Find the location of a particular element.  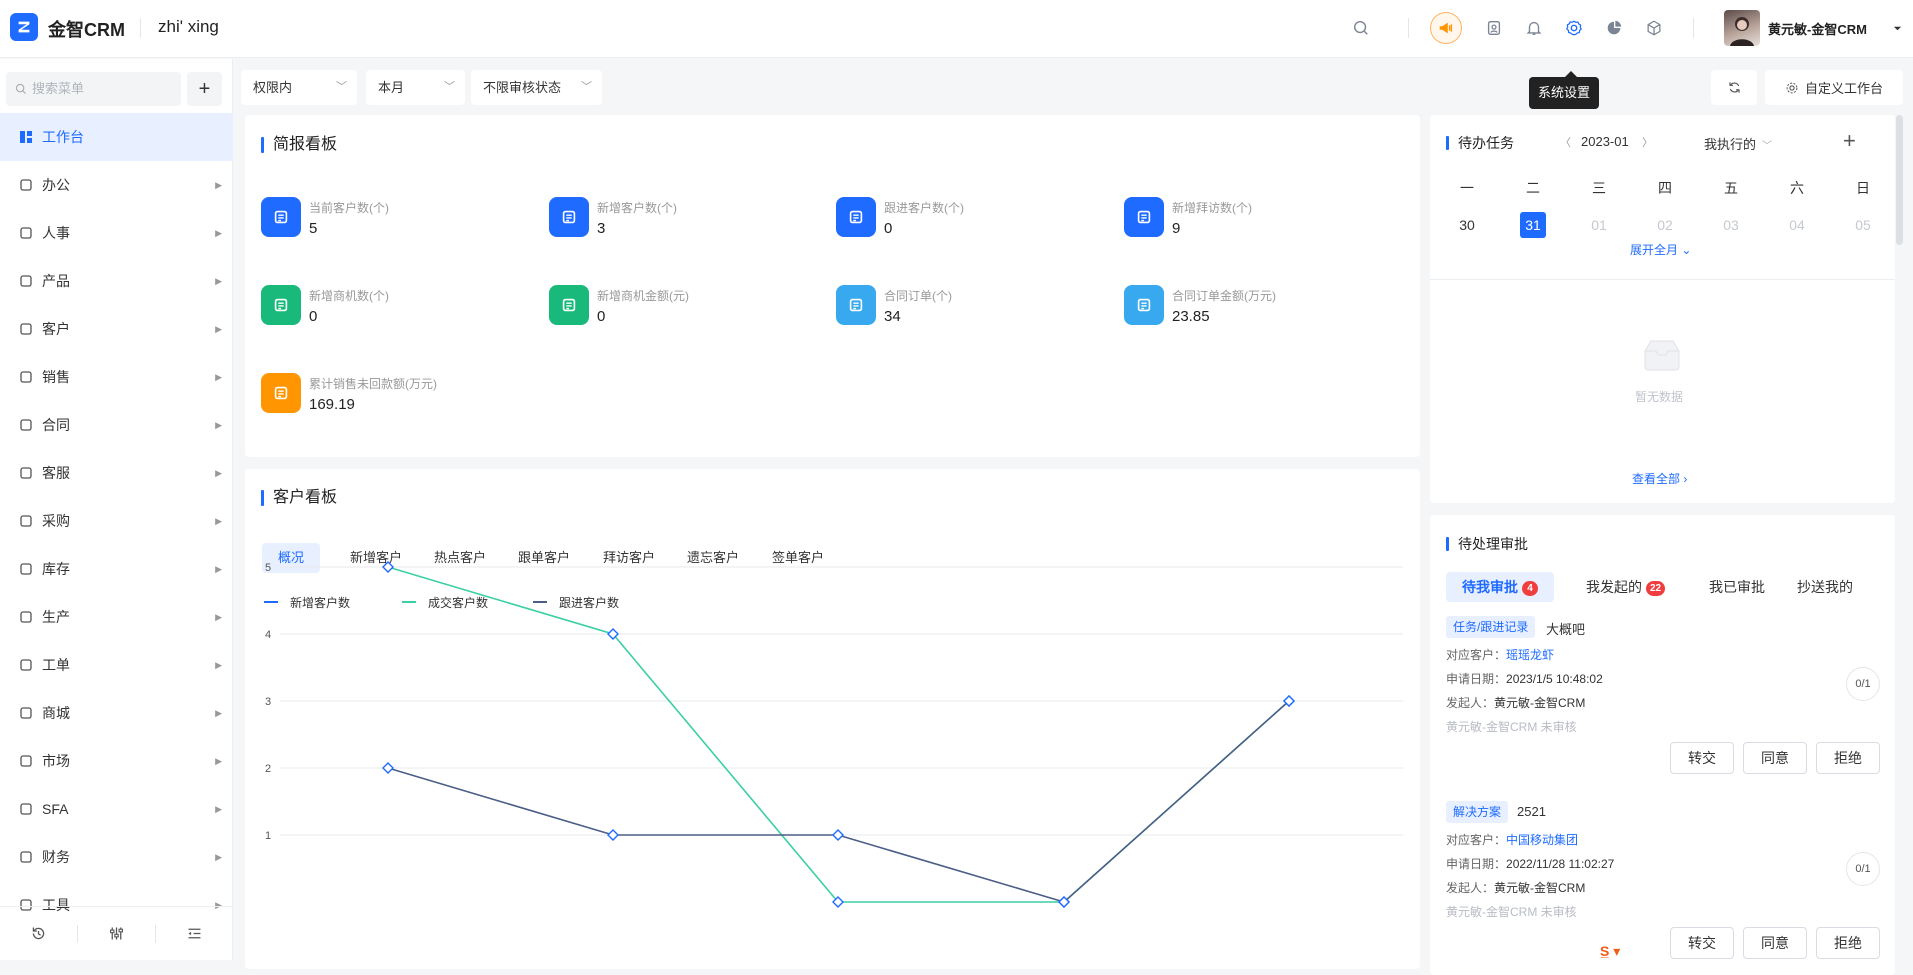

approval-tab-2: 我已审批 is located at coordinates (1737, 587).